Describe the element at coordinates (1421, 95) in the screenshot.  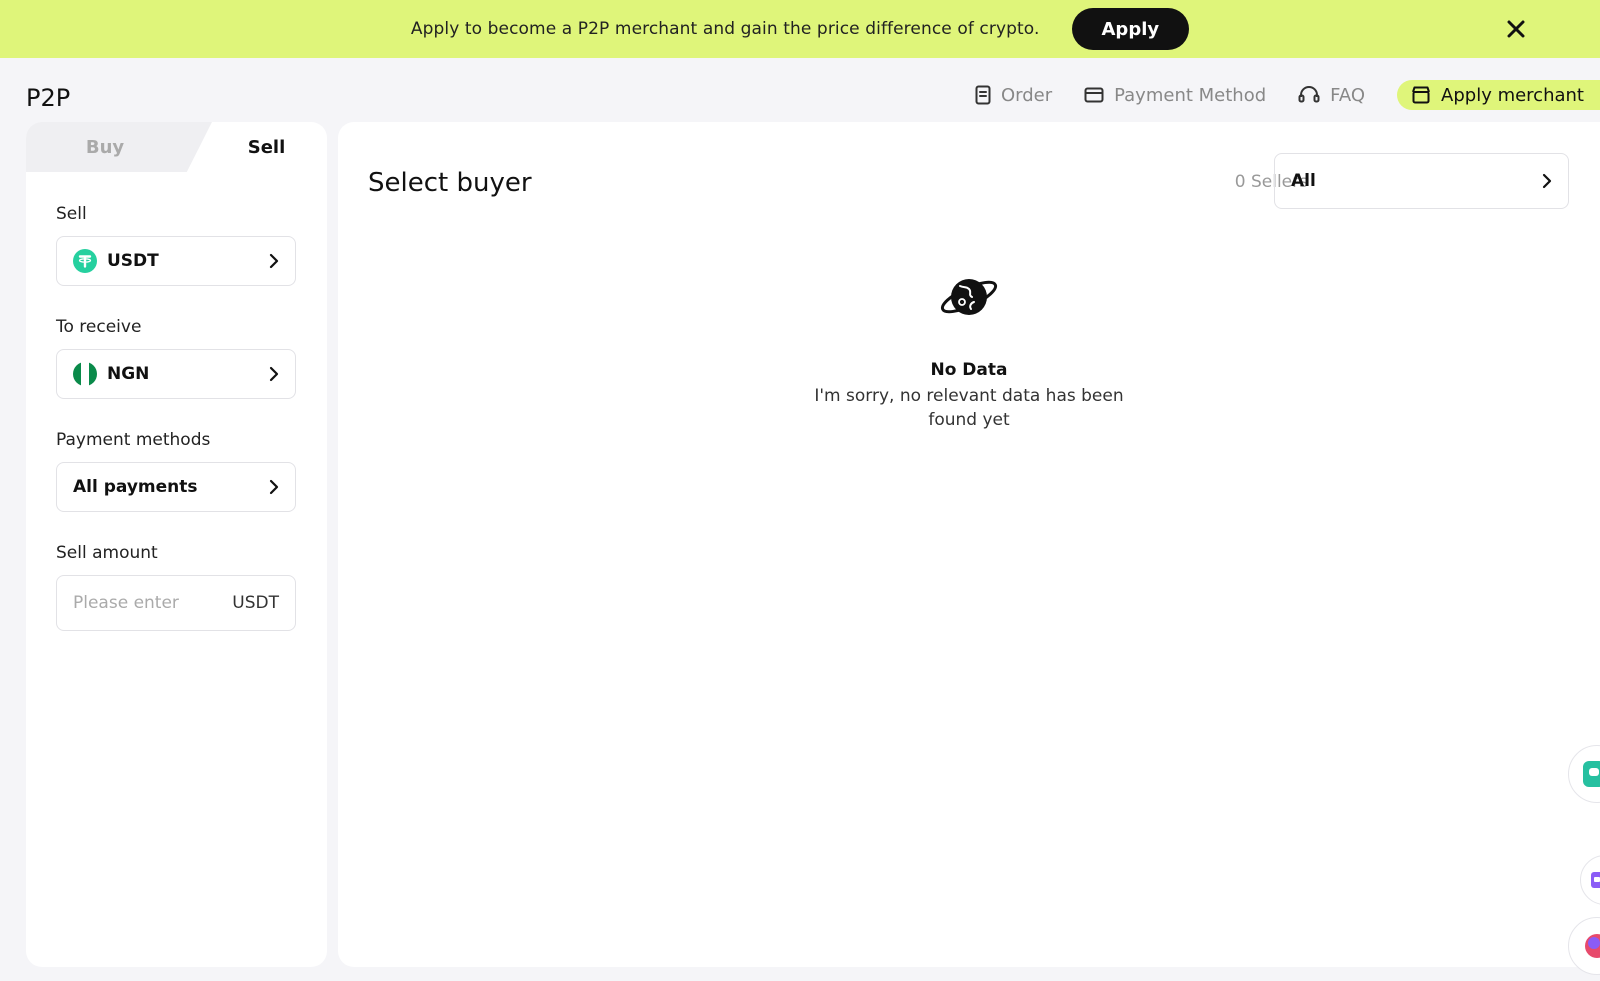
I see `shop-icon` at that location.